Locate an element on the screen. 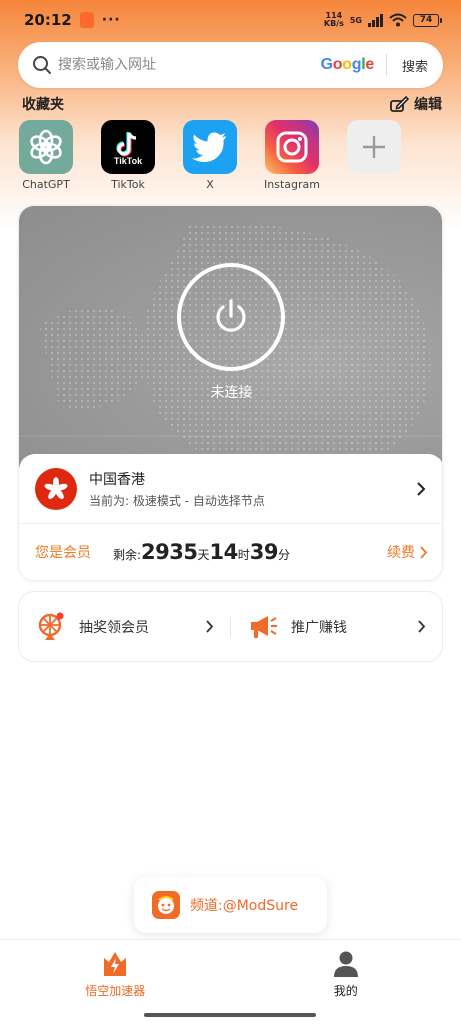 This screenshot has height=1024, width=461. toast-text: 频道:@ModSure is located at coordinates (244, 906).